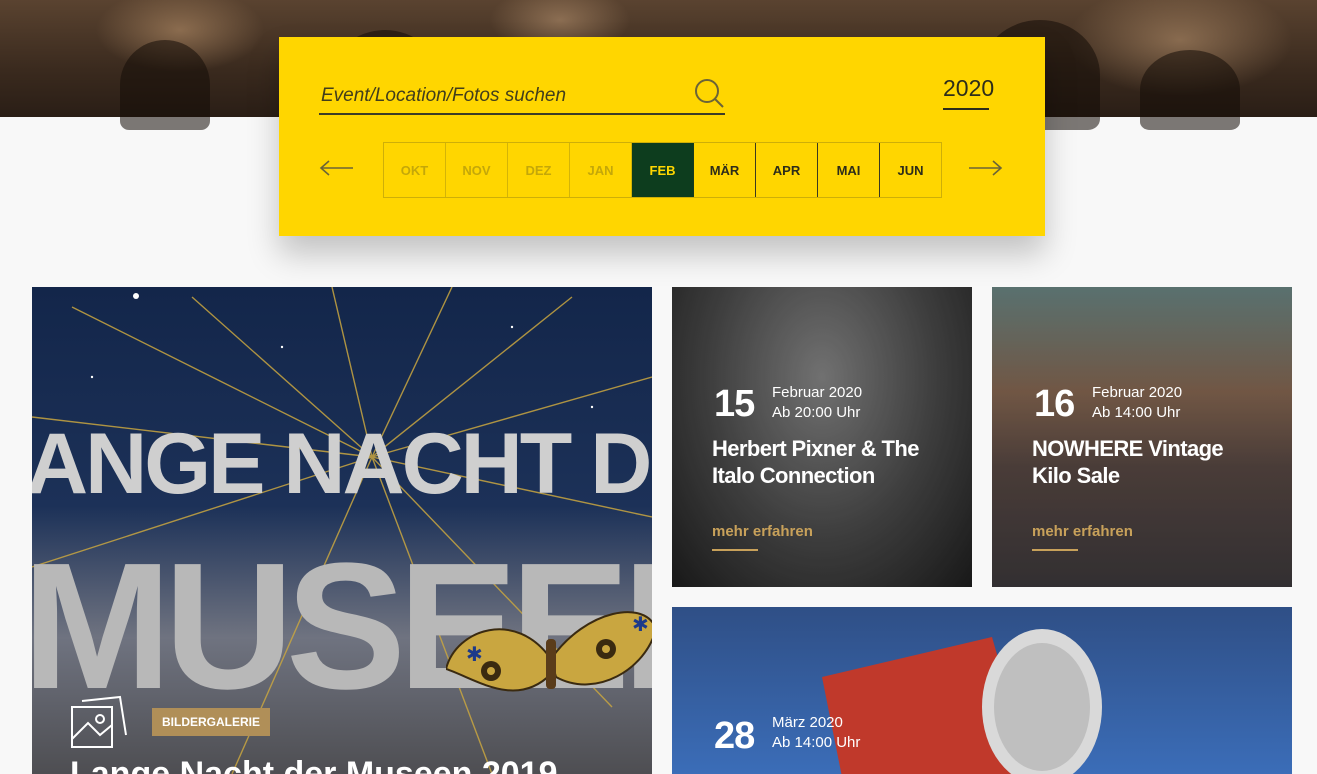  Describe the element at coordinates (501, 96) in the screenshot. I see `search-input` at that location.